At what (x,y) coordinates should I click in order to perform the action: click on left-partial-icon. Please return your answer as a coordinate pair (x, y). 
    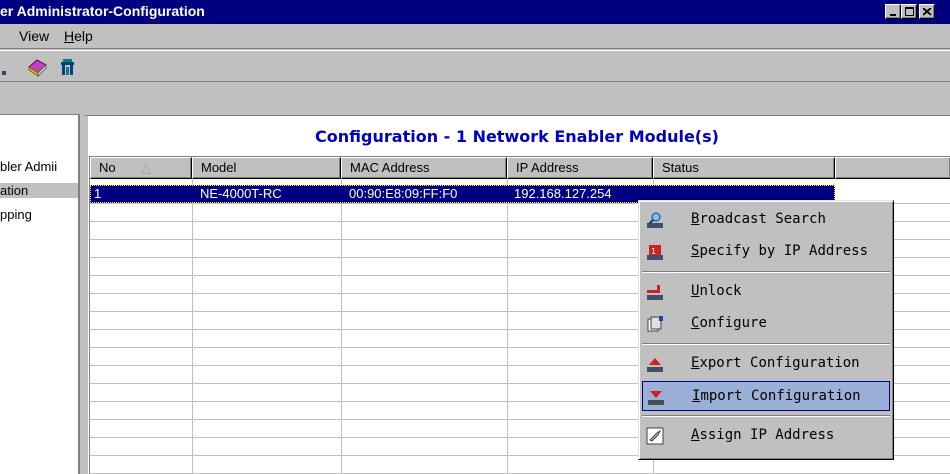
    Looking at the image, I should click on (4, 73).